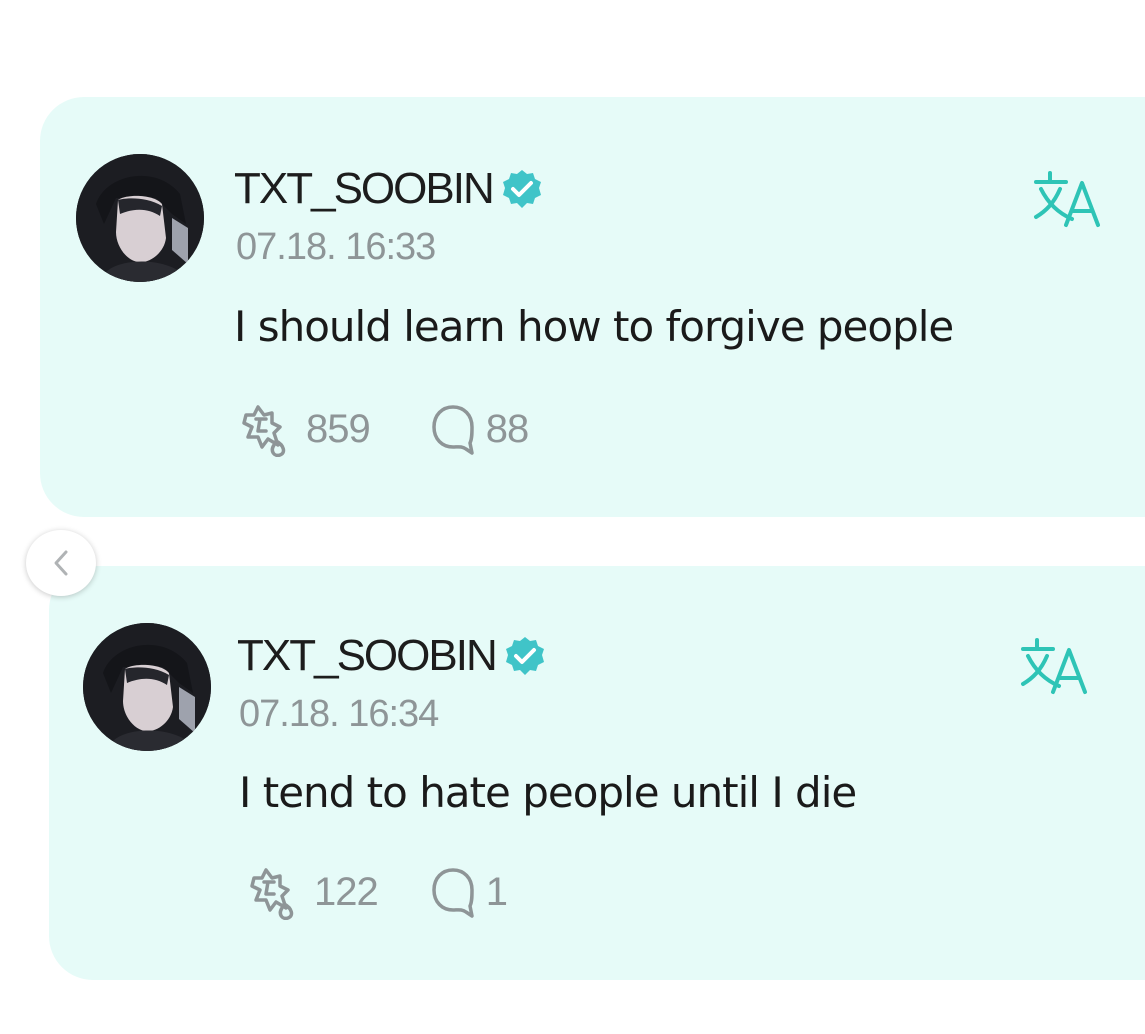 This screenshot has width=1145, height=1034. What do you see at coordinates (310, 892) in the screenshot?
I see `like-button: 122` at bounding box center [310, 892].